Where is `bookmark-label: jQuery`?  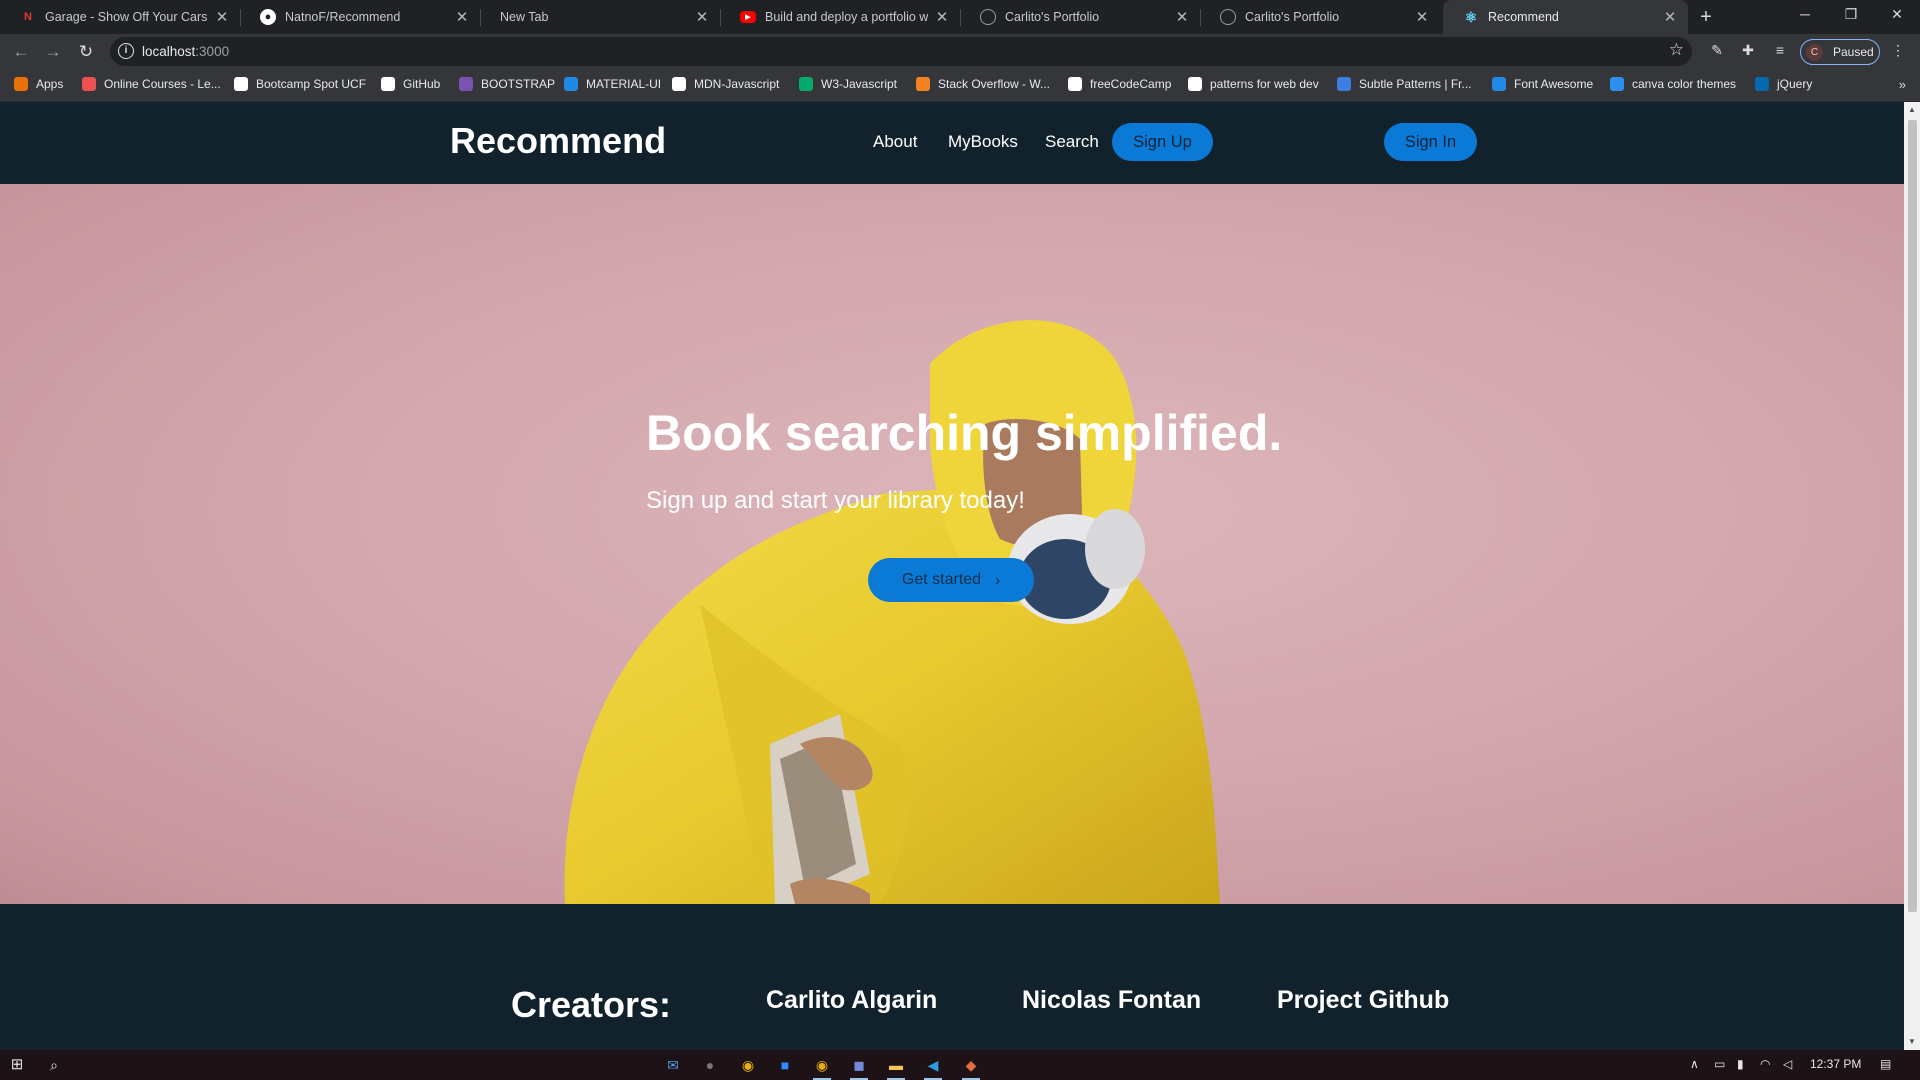 bookmark-label: jQuery is located at coordinates (1795, 84).